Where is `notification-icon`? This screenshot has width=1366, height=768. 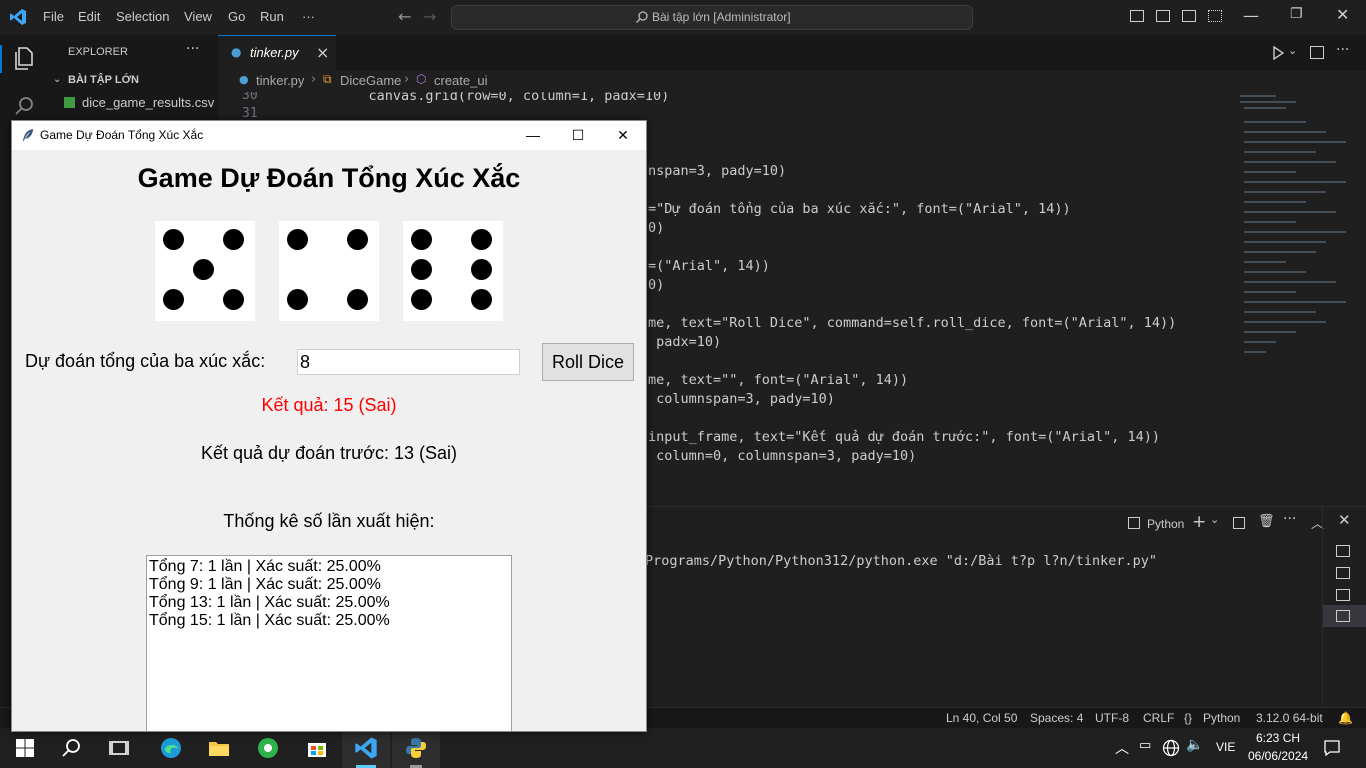 notification-icon is located at coordinates (1332, 748).